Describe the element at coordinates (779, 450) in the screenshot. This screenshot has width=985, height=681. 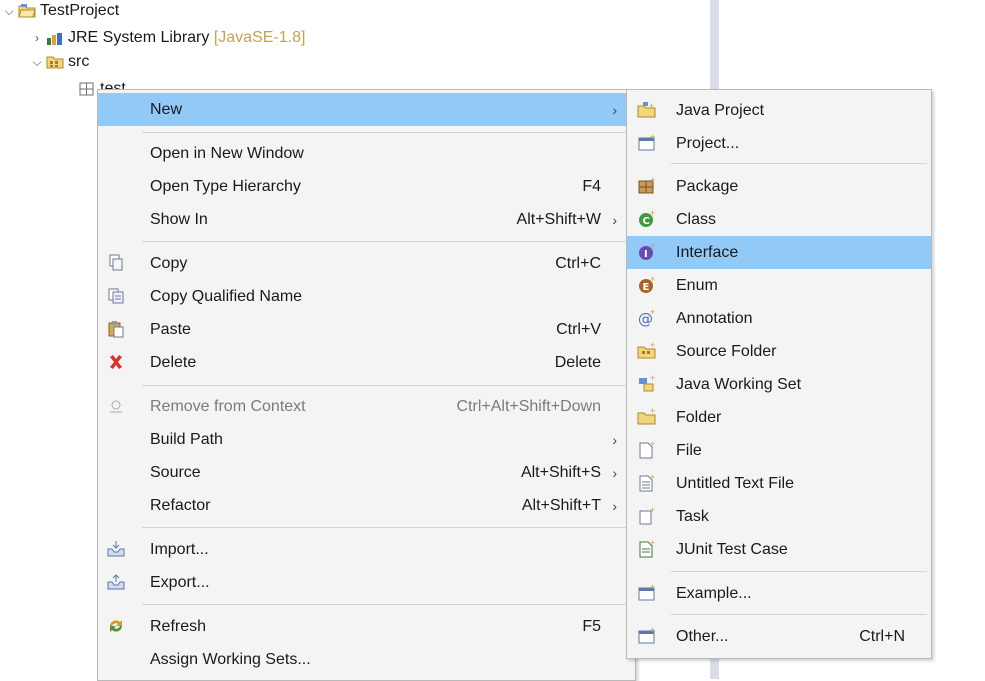
I see `new-item-file: + File` at that location.